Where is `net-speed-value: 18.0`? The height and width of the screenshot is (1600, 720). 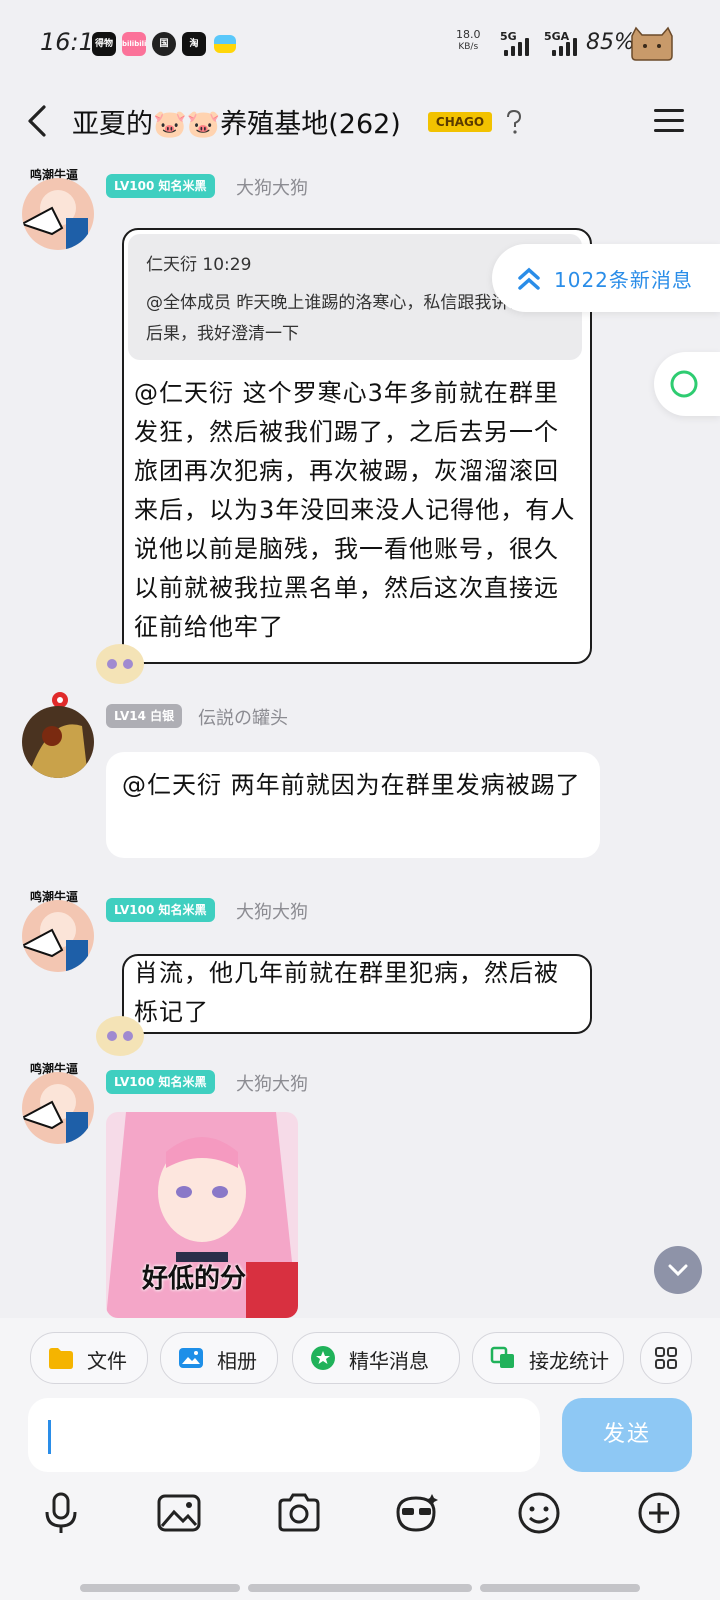
net-speed-value: 18.0 is located at coordinates (468, 34).